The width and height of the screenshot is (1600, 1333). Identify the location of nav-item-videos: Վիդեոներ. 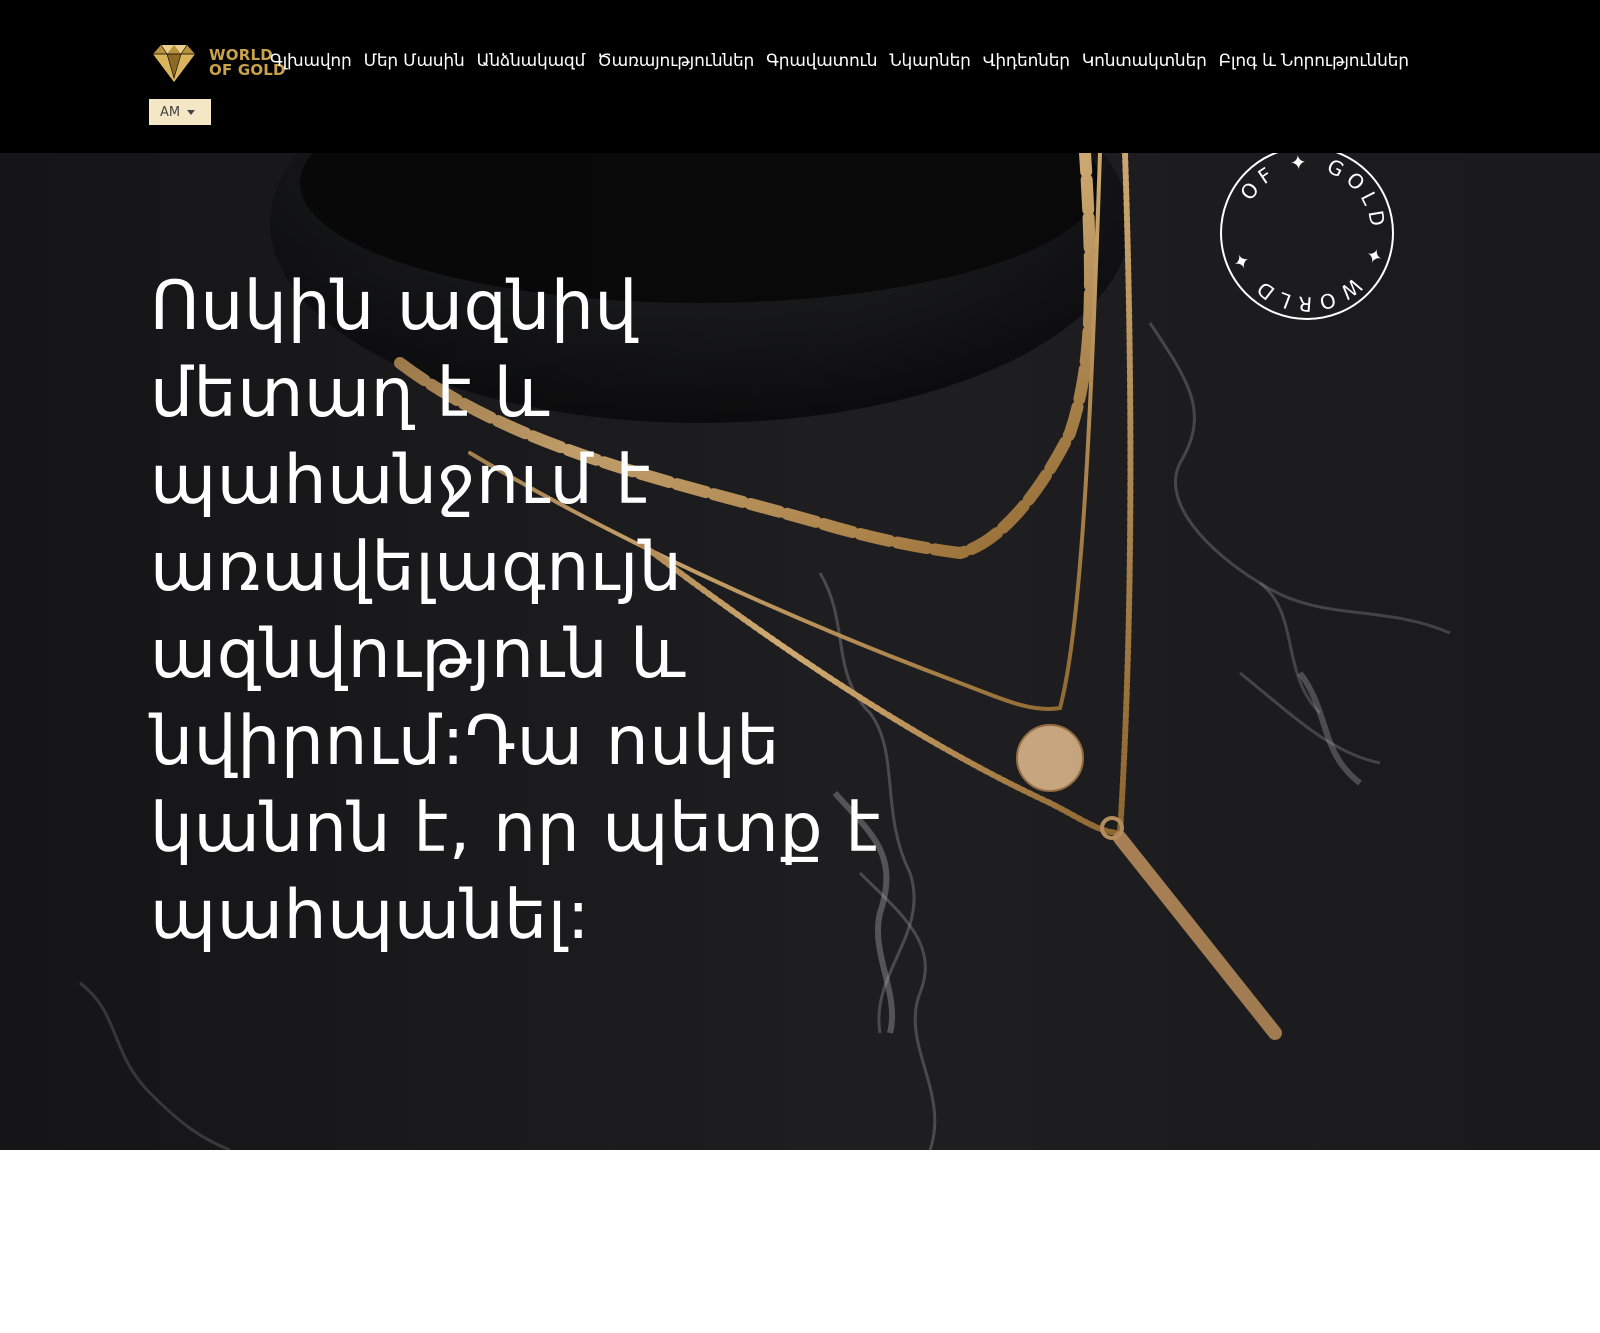
(1026, 61).